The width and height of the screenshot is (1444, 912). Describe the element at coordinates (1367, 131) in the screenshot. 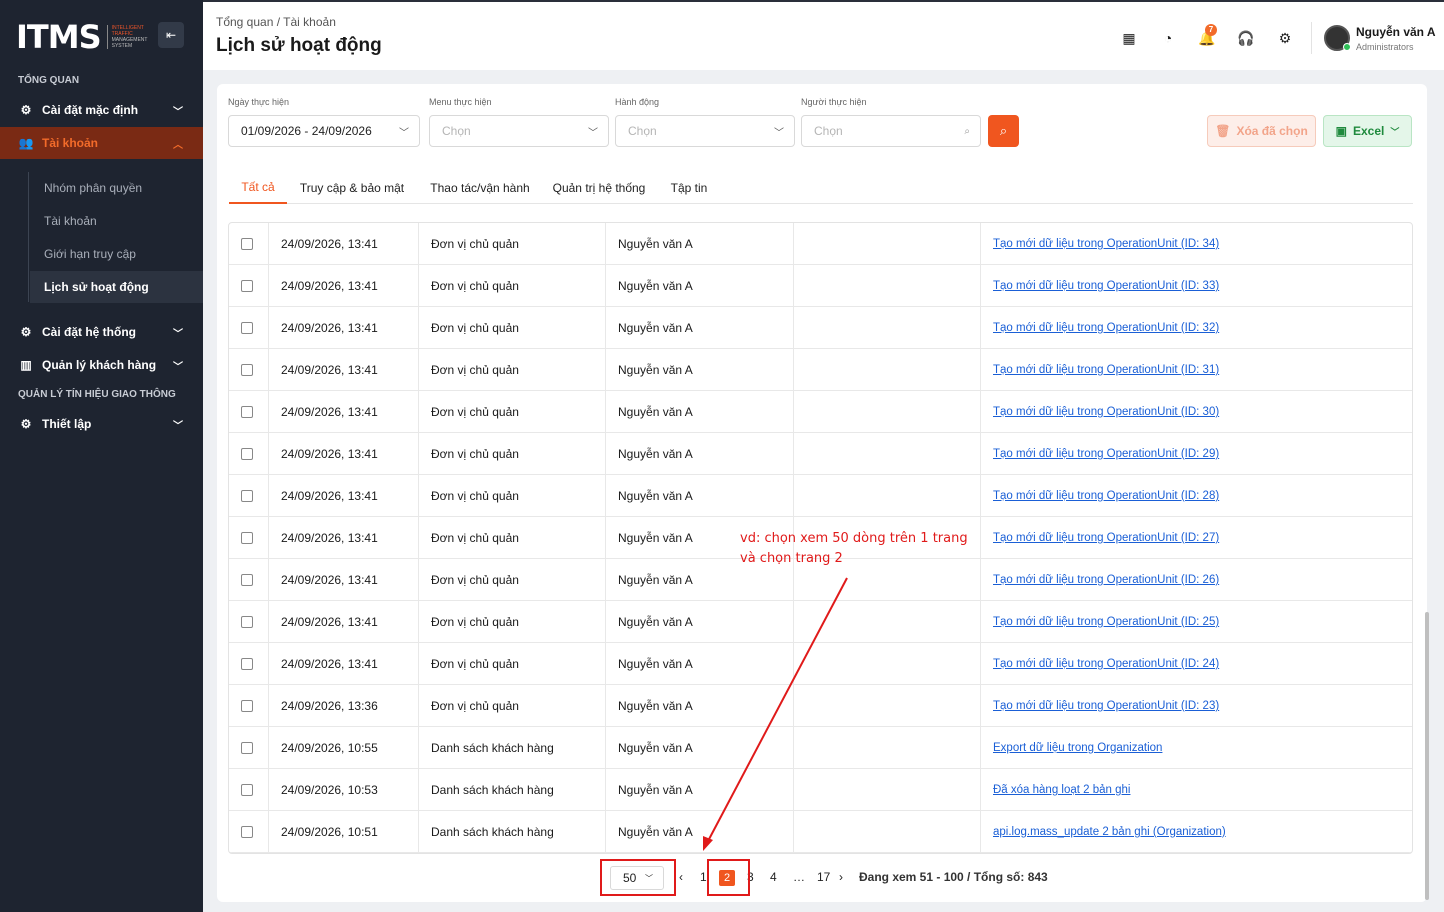

I see `excel-export-button: ▣ Excel ﹀` at that location.